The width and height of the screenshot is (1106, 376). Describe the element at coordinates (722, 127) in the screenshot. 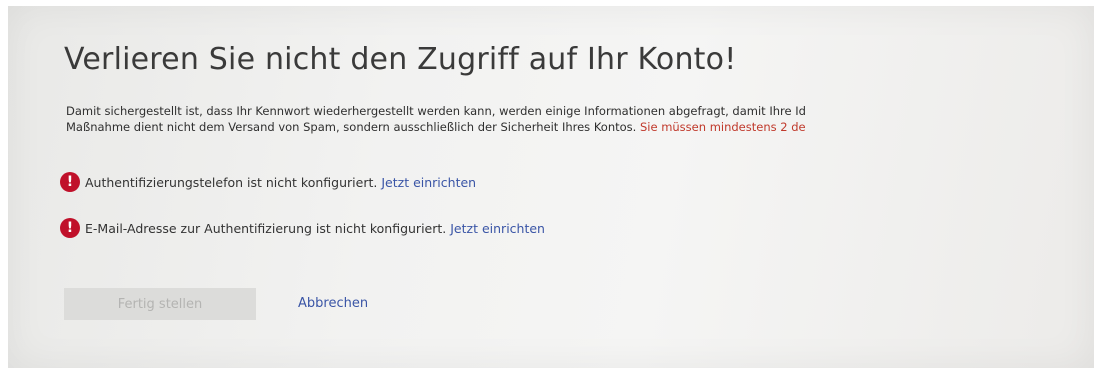

I see `description-warning-text: Sie müssen mindestens 2 de` at that location.